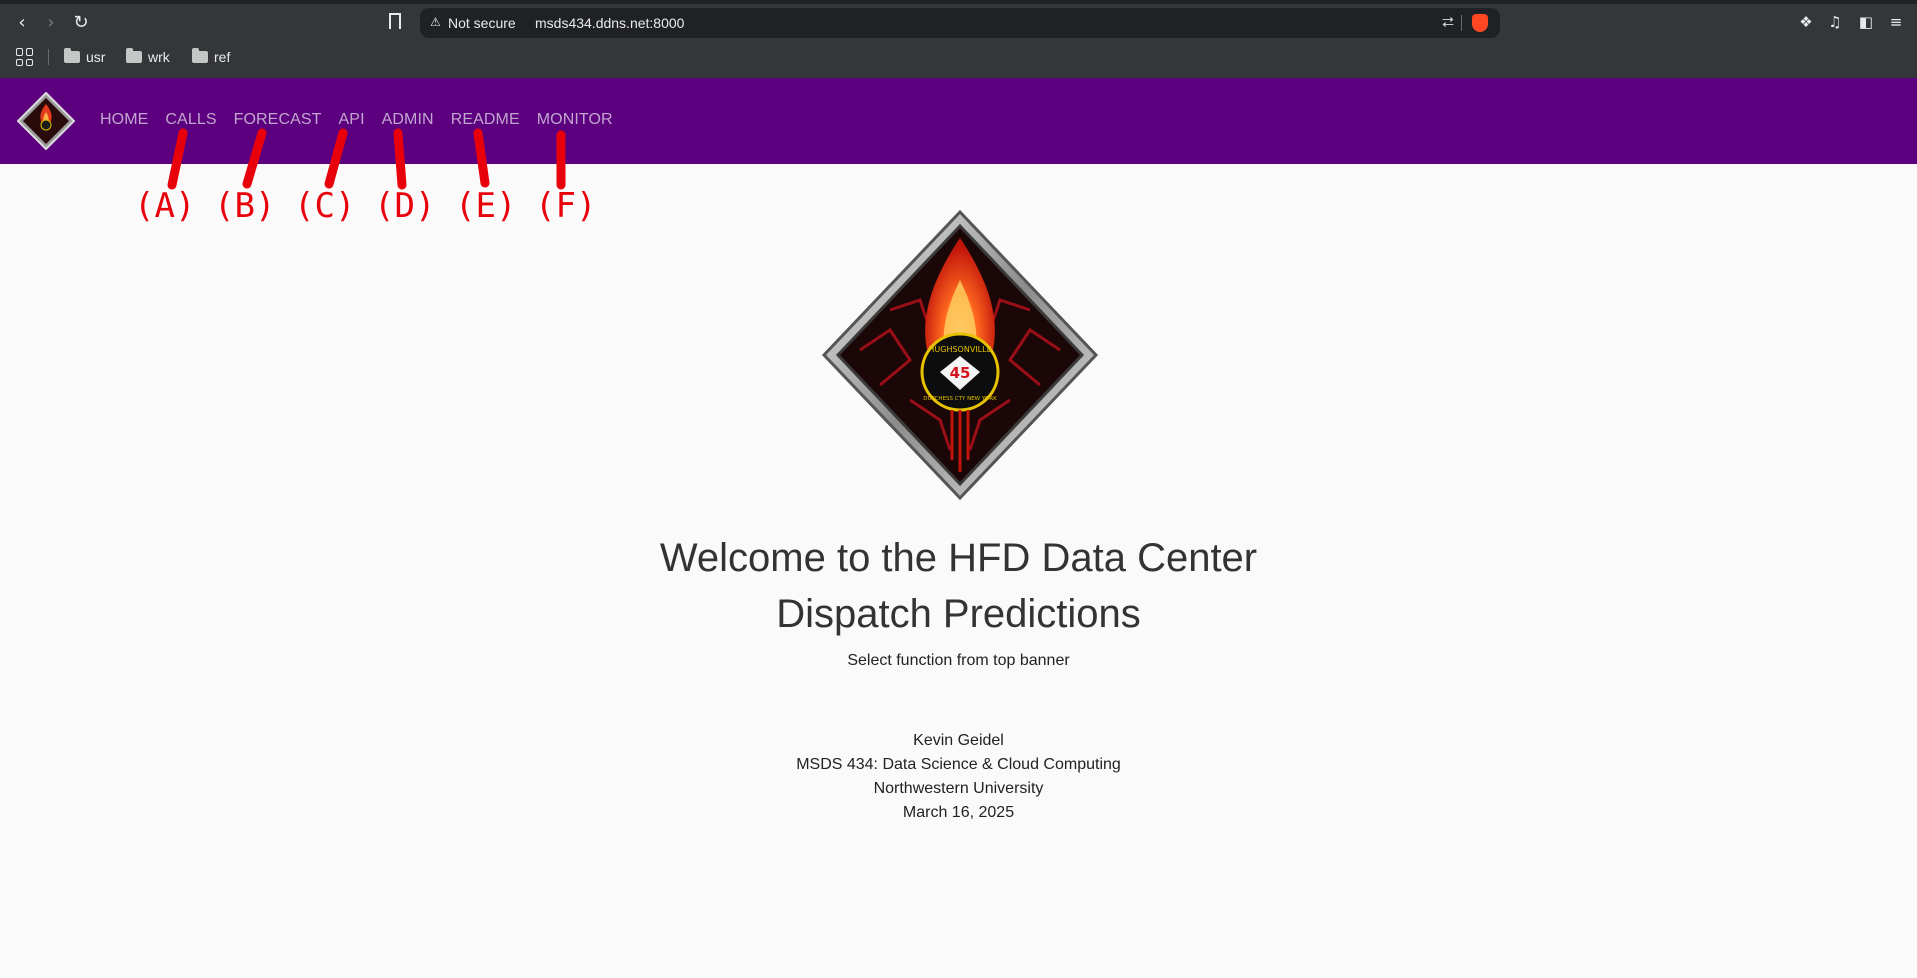  I want to click on annotation-label-e: (E), so click(486, 206).